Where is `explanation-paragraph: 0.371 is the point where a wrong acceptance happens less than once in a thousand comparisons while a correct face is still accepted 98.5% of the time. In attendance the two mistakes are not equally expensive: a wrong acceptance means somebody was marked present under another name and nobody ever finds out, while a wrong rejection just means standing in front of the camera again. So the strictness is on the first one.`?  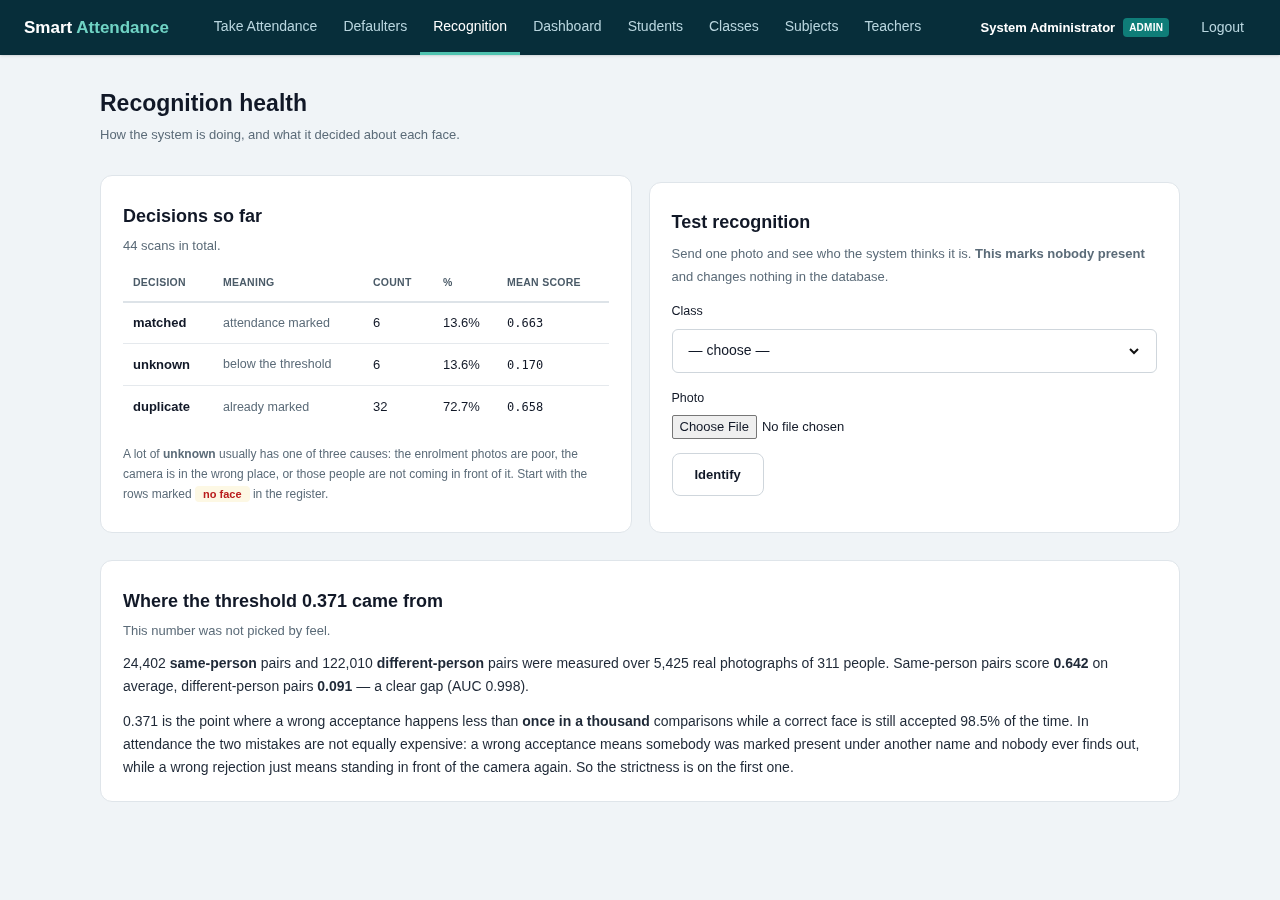 explanation-paragraph: 0.371 is the point where a wrong acceptance happens less than once in a thousand comparisons while a correct face is still accepted 98.5% of the time. In attendance the two mistakes are not equally expensive: a wrong acceptance means somebody was marked present under another name and nobody ever finds out, while a wrong rejection just means standing in front of the camera again. So the strictness is on the first one. is located at coordinates (632, 745).